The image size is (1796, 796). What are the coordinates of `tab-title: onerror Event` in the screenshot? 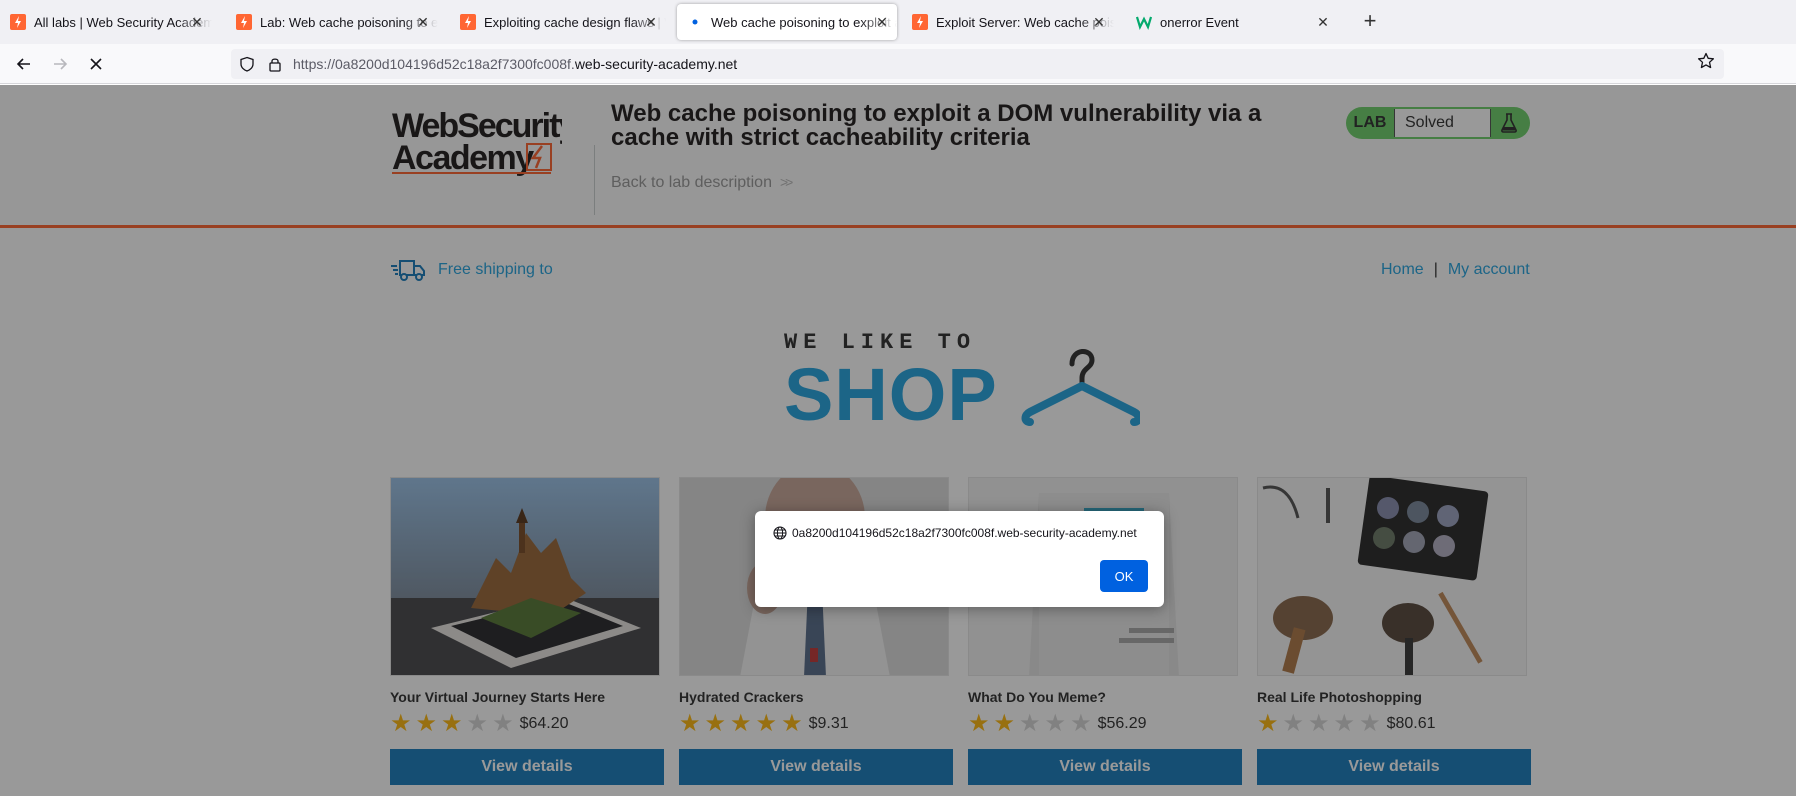 It's located at (1199, 22).